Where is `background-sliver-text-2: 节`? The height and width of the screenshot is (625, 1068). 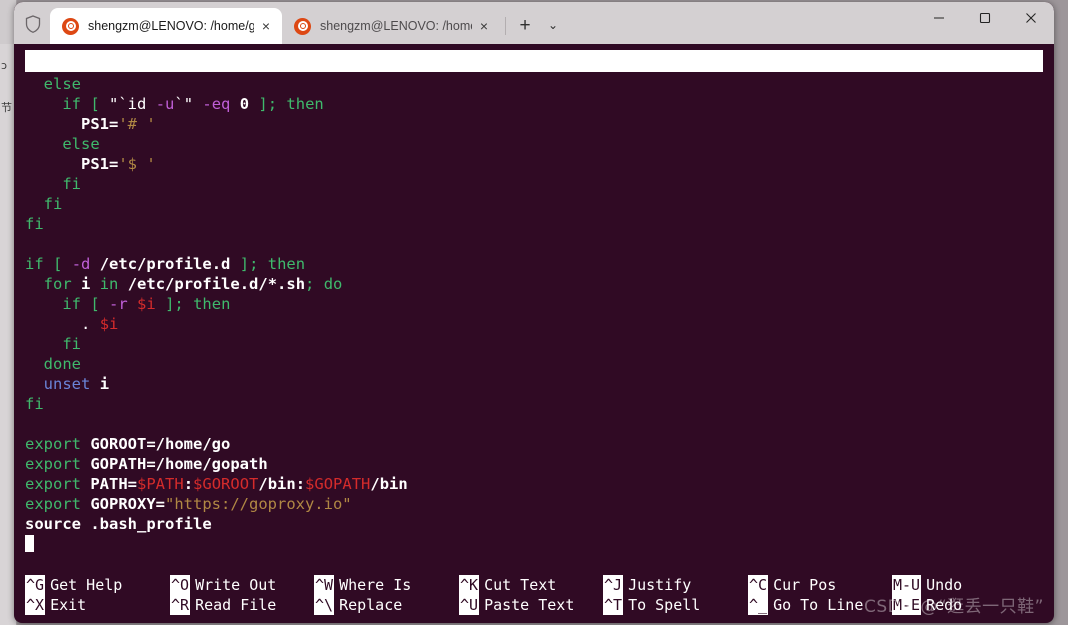
background-sliver-text-2: 节 is located at coordinates (6, 107).